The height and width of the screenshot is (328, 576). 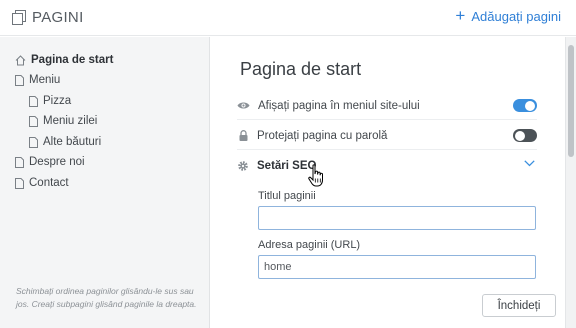 What do you see at coordinates (287, 196) in the screenshot?
I see `page-title-field-label: Titlul paginii` at bounding box center [287, 196].